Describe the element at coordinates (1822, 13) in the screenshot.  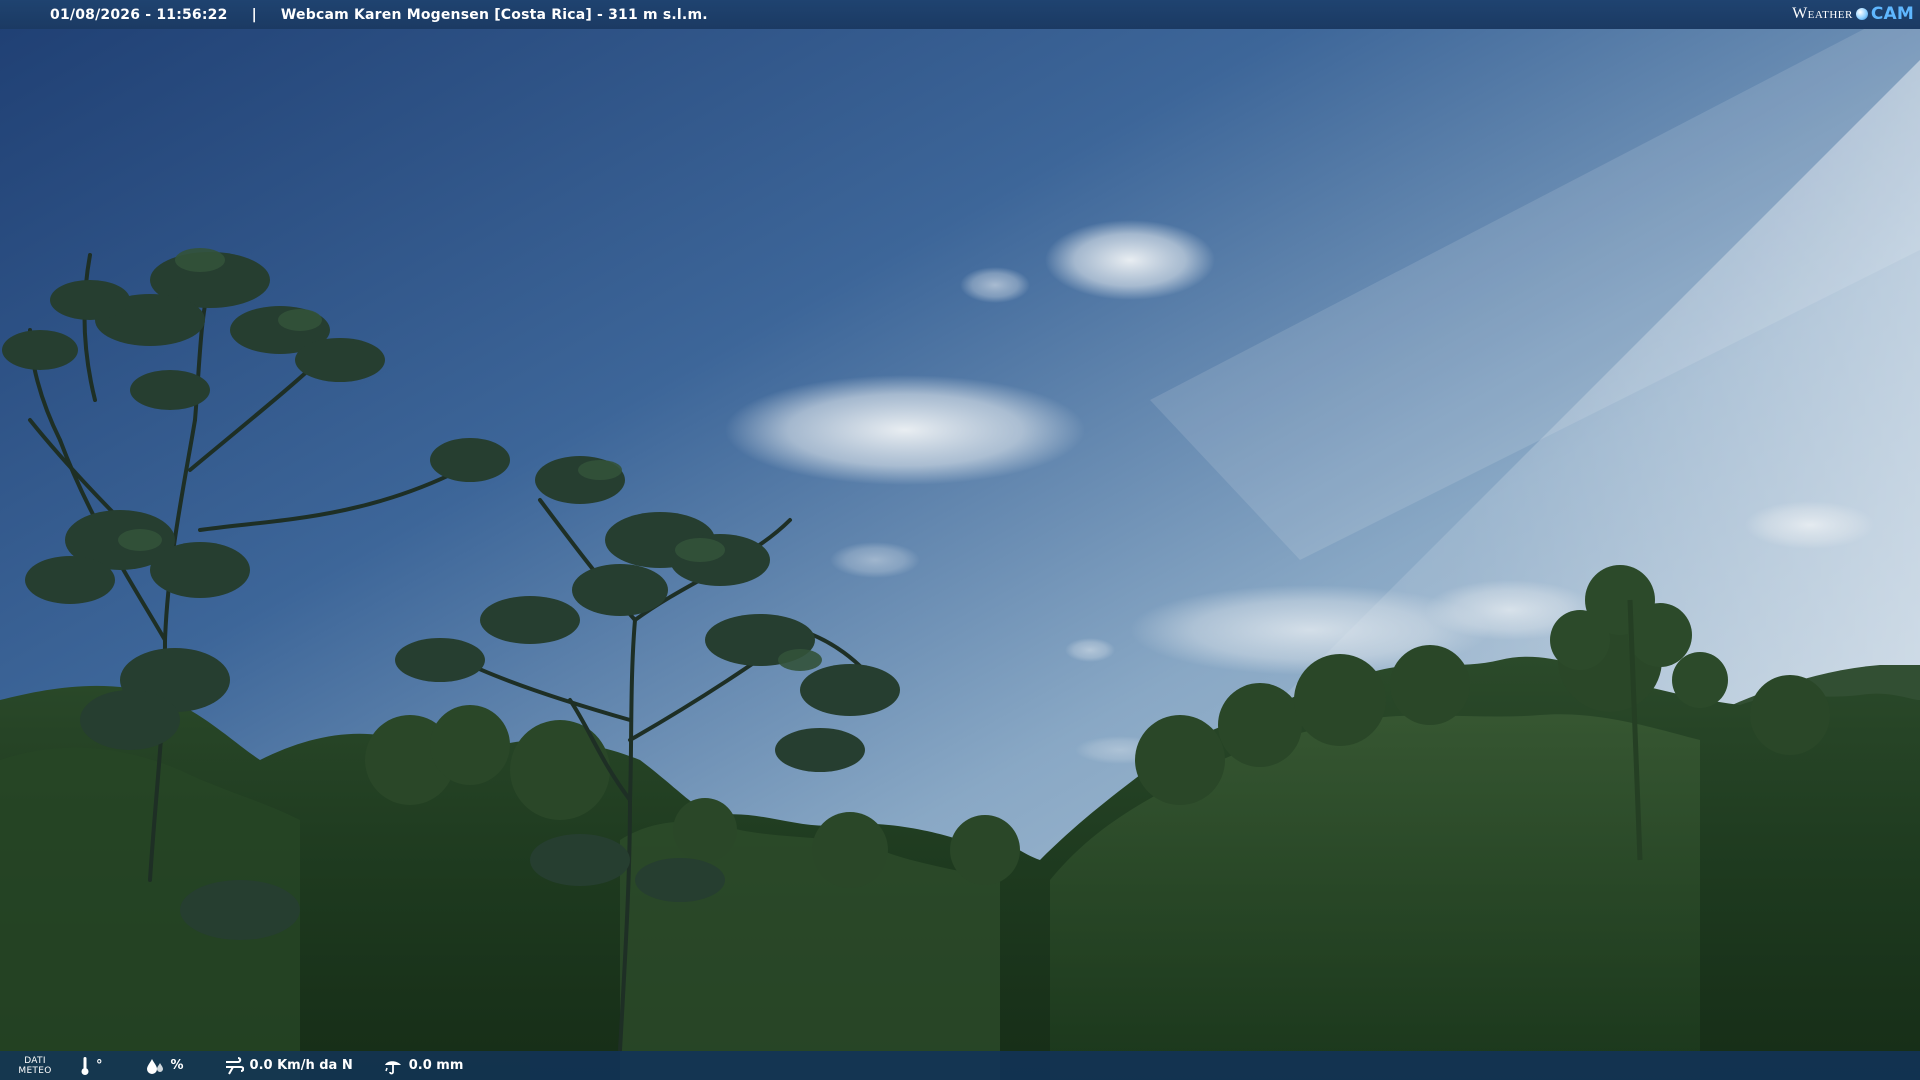
I see `logo-weather-text: Weather` at that location.